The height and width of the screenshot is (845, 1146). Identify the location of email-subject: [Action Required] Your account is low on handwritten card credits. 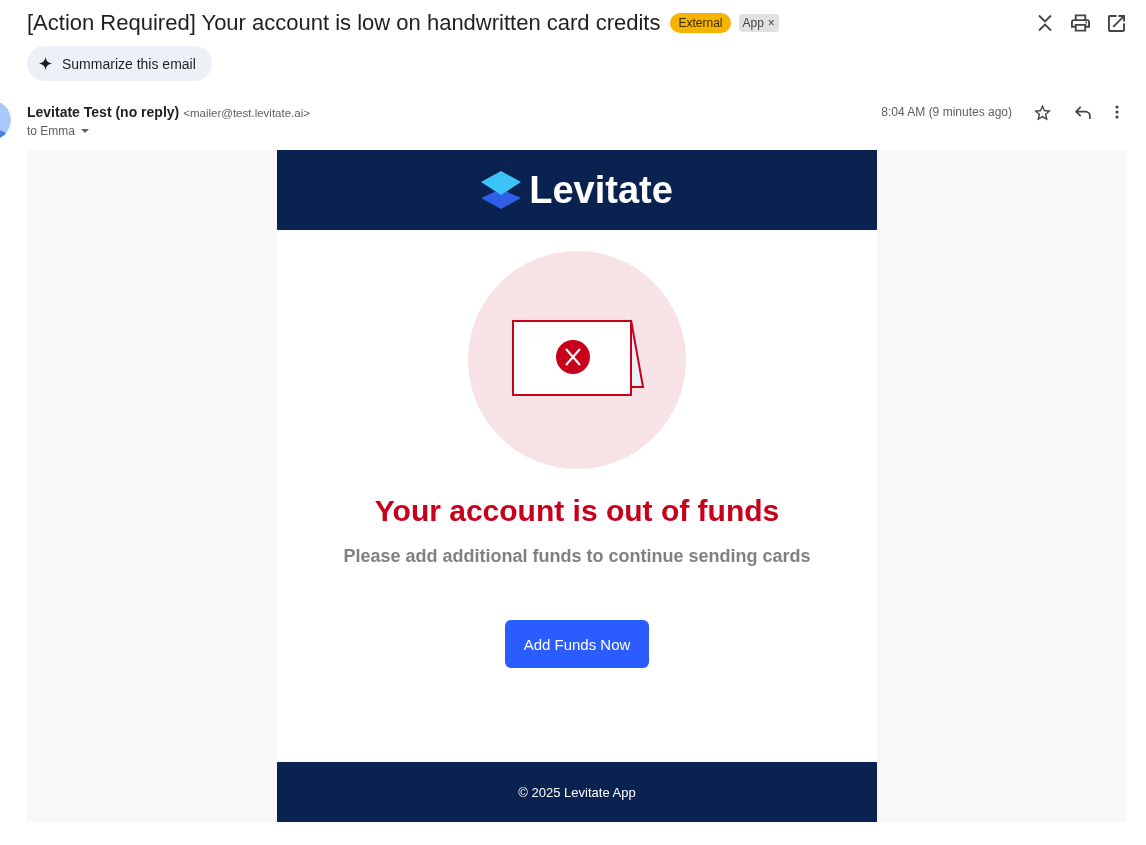
(344, 23).